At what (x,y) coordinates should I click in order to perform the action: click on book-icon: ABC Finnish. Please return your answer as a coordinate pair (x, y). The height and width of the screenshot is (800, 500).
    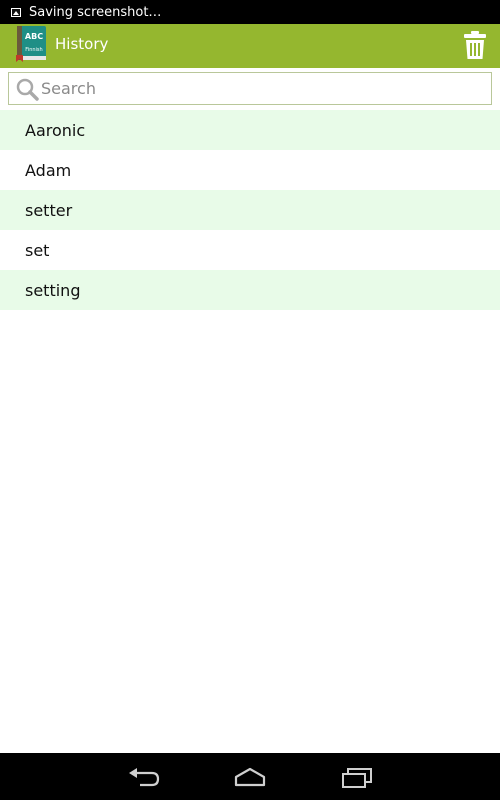
    Looking at the image, I should click on (31, 44).